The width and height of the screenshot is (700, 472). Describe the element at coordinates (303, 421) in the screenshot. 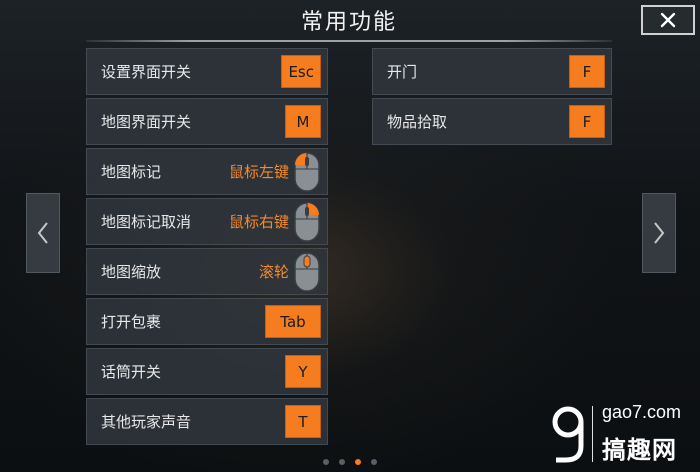

I see `key-button-t: T` at that location.